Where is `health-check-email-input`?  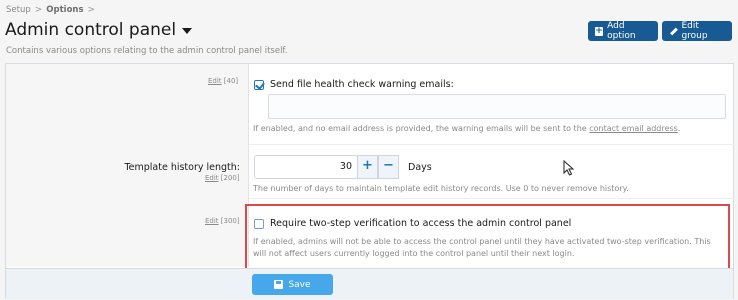
health-check-email-input is located at coordinates (497, 106).